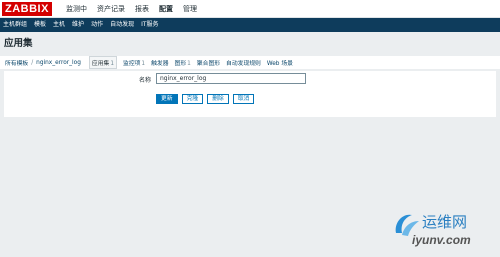 This screenshot has height=257, width=500. I want to click on name-input, so click(231, 78).